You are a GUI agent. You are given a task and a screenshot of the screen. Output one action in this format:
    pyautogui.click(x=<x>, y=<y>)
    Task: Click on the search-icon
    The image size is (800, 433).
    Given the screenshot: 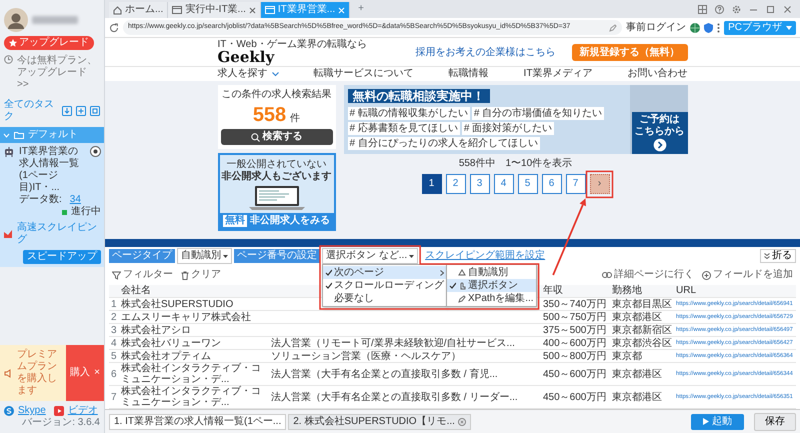 What is the action you would take?
    pyautogui.click(x=255, y=137)
    